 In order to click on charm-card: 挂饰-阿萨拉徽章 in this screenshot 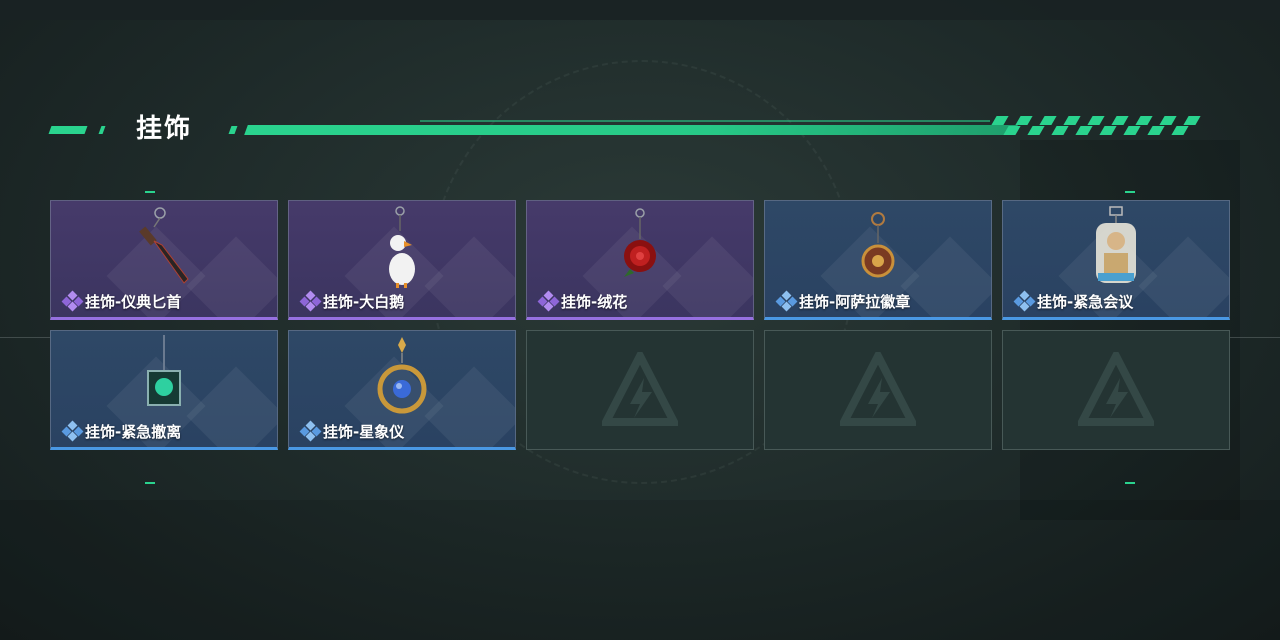, I will do `click(878, 260)`.